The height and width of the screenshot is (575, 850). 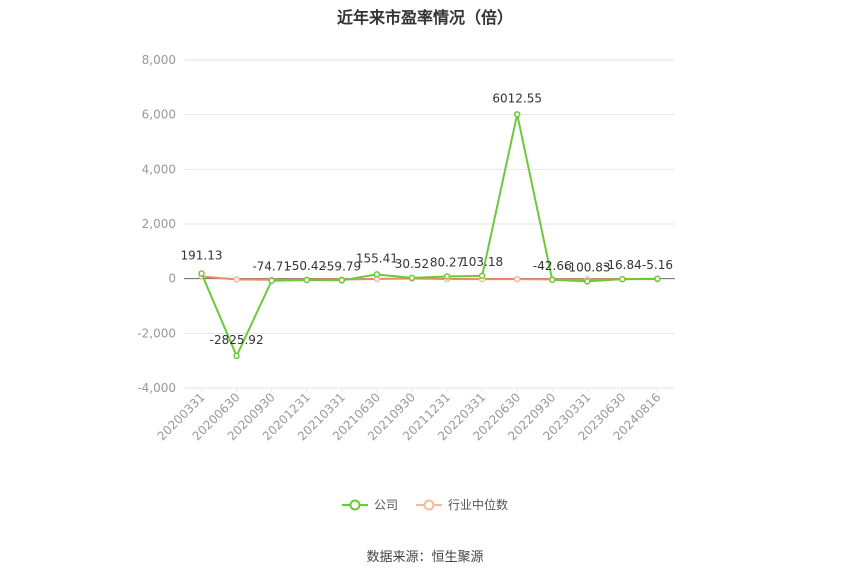 I want to click on company-data-label: 191.13, so click(x=202, y=255).